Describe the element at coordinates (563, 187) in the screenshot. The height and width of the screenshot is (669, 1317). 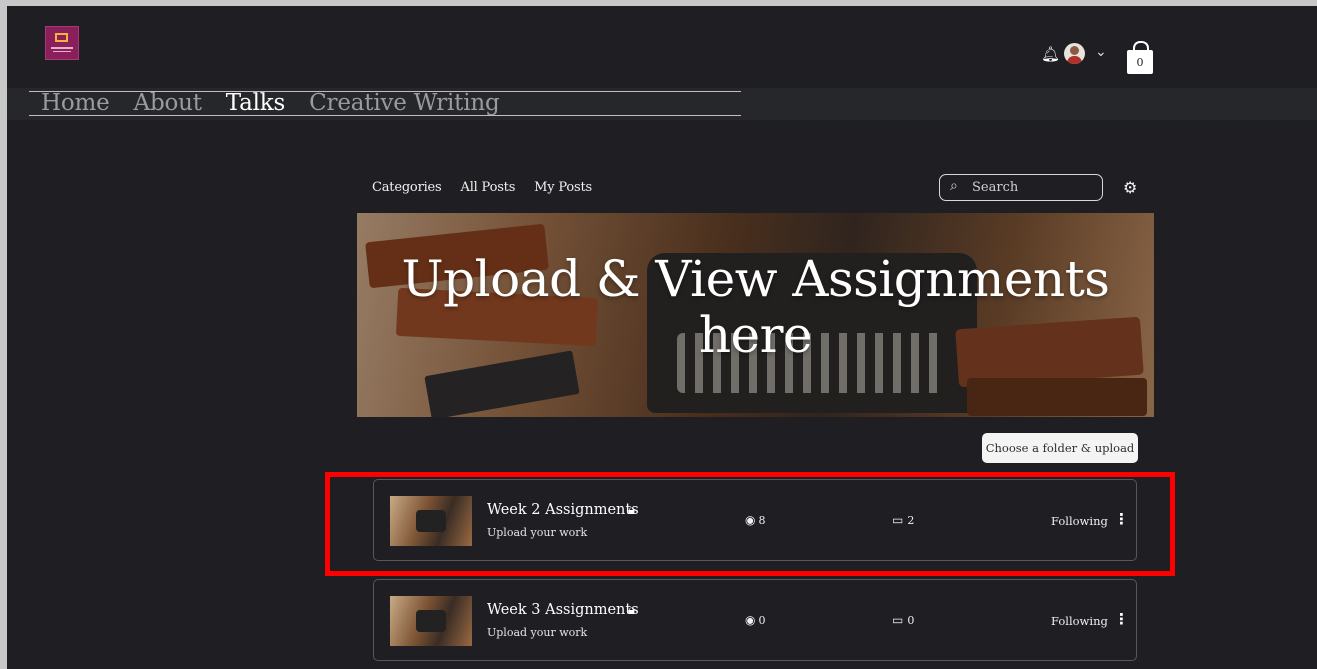
I see `tab-my-posts: My Posts` at that location.